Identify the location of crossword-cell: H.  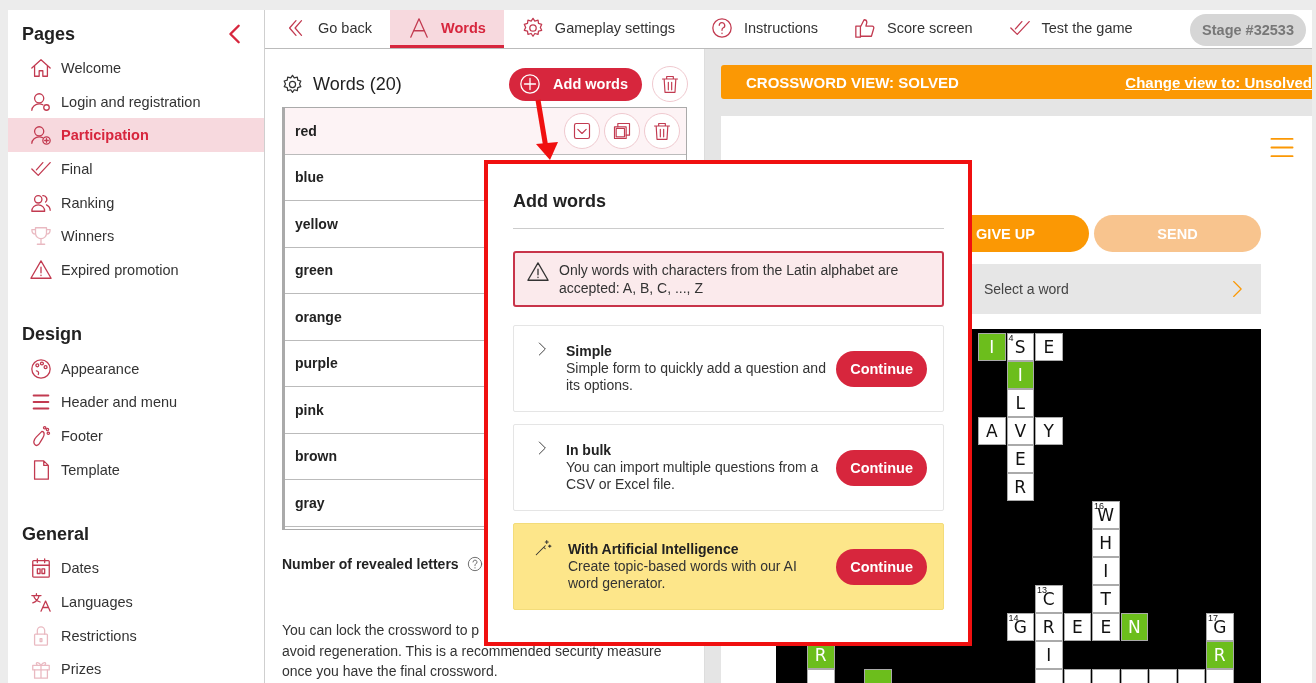
(1106, 543).